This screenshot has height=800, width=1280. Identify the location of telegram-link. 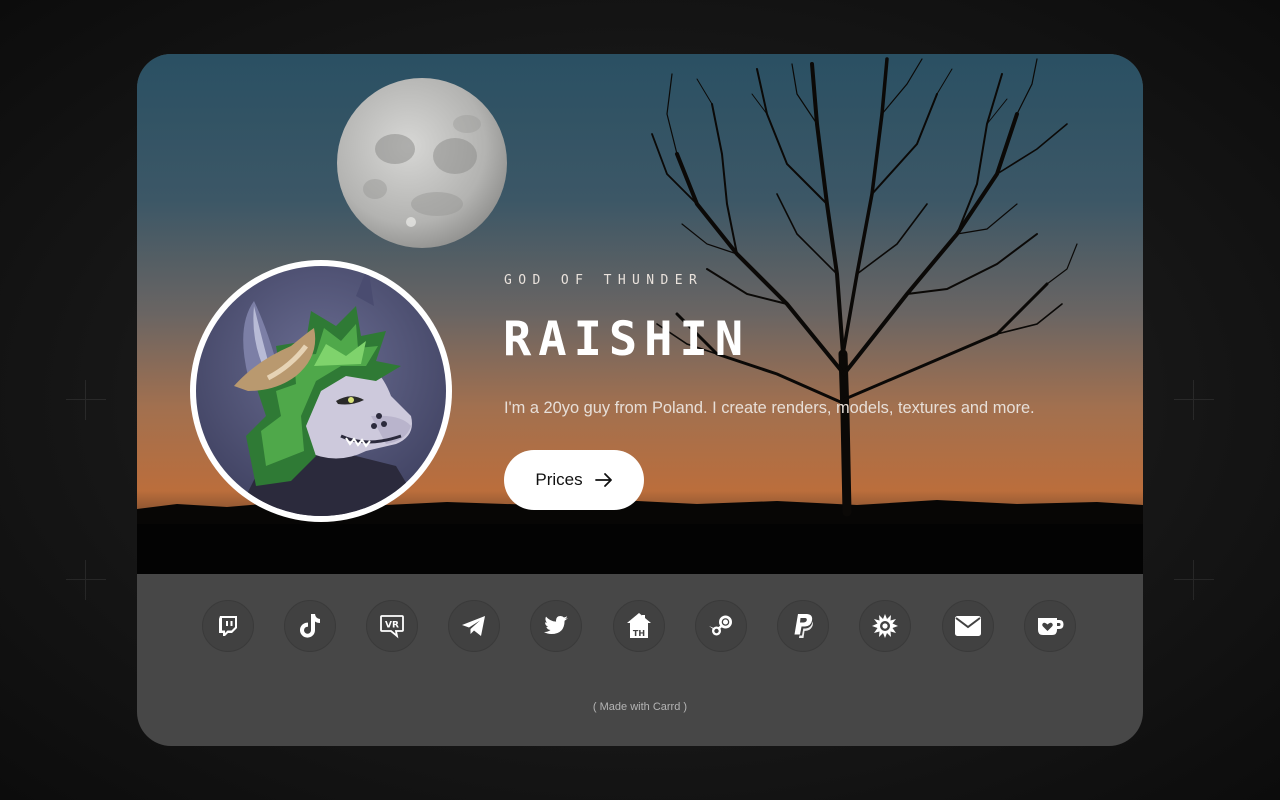
(474, 626).